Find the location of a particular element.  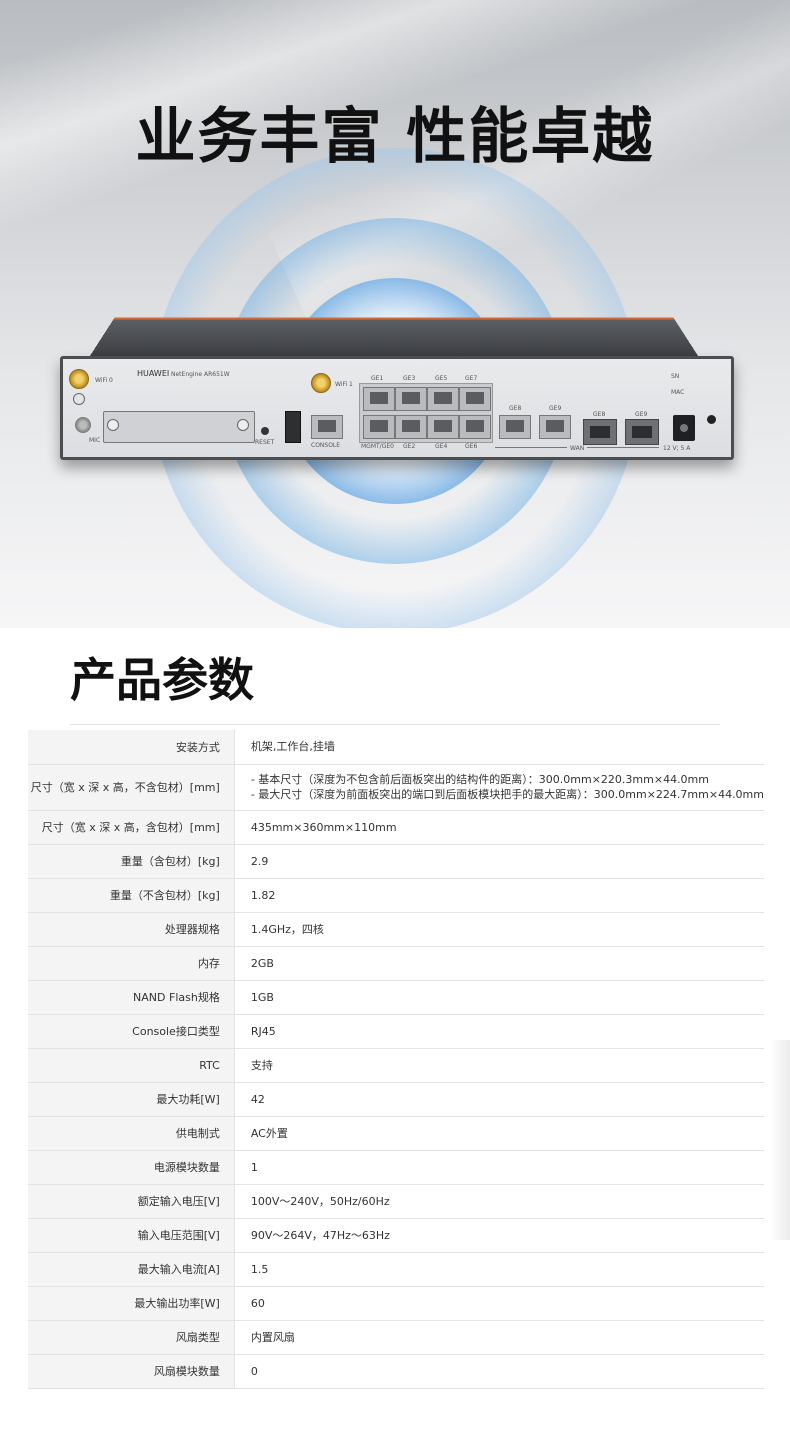

spec-value: 2GB is located at coordinates (499, 963).